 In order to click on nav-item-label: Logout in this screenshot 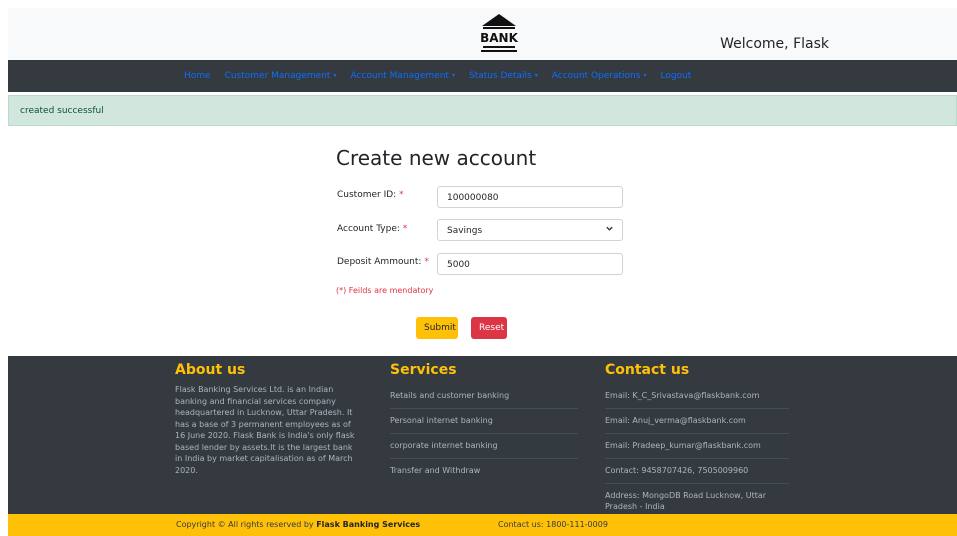, I will do `click(676, 76)`.